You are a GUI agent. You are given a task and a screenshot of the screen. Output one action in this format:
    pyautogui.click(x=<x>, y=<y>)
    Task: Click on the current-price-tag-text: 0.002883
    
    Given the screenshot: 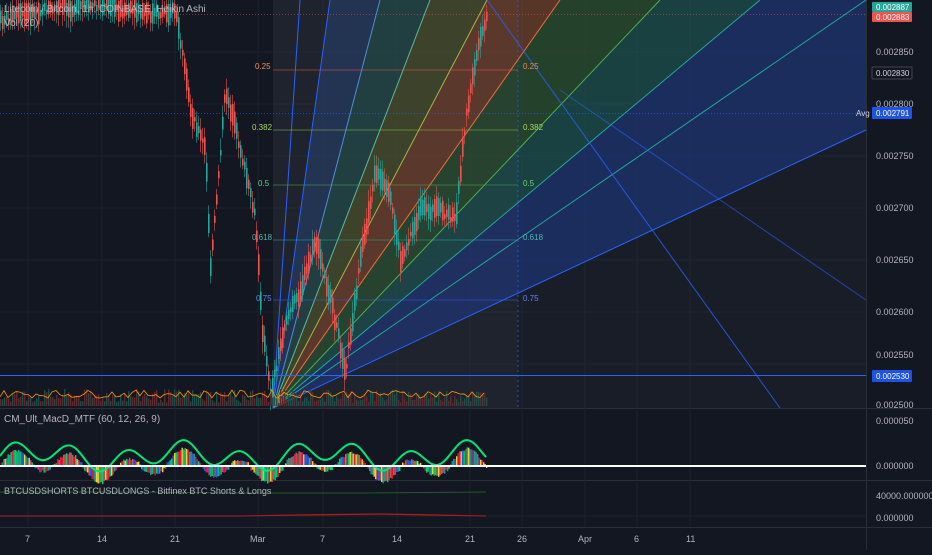 What is the action you would take?
    pyautogui.click(x=893, y=17)
    